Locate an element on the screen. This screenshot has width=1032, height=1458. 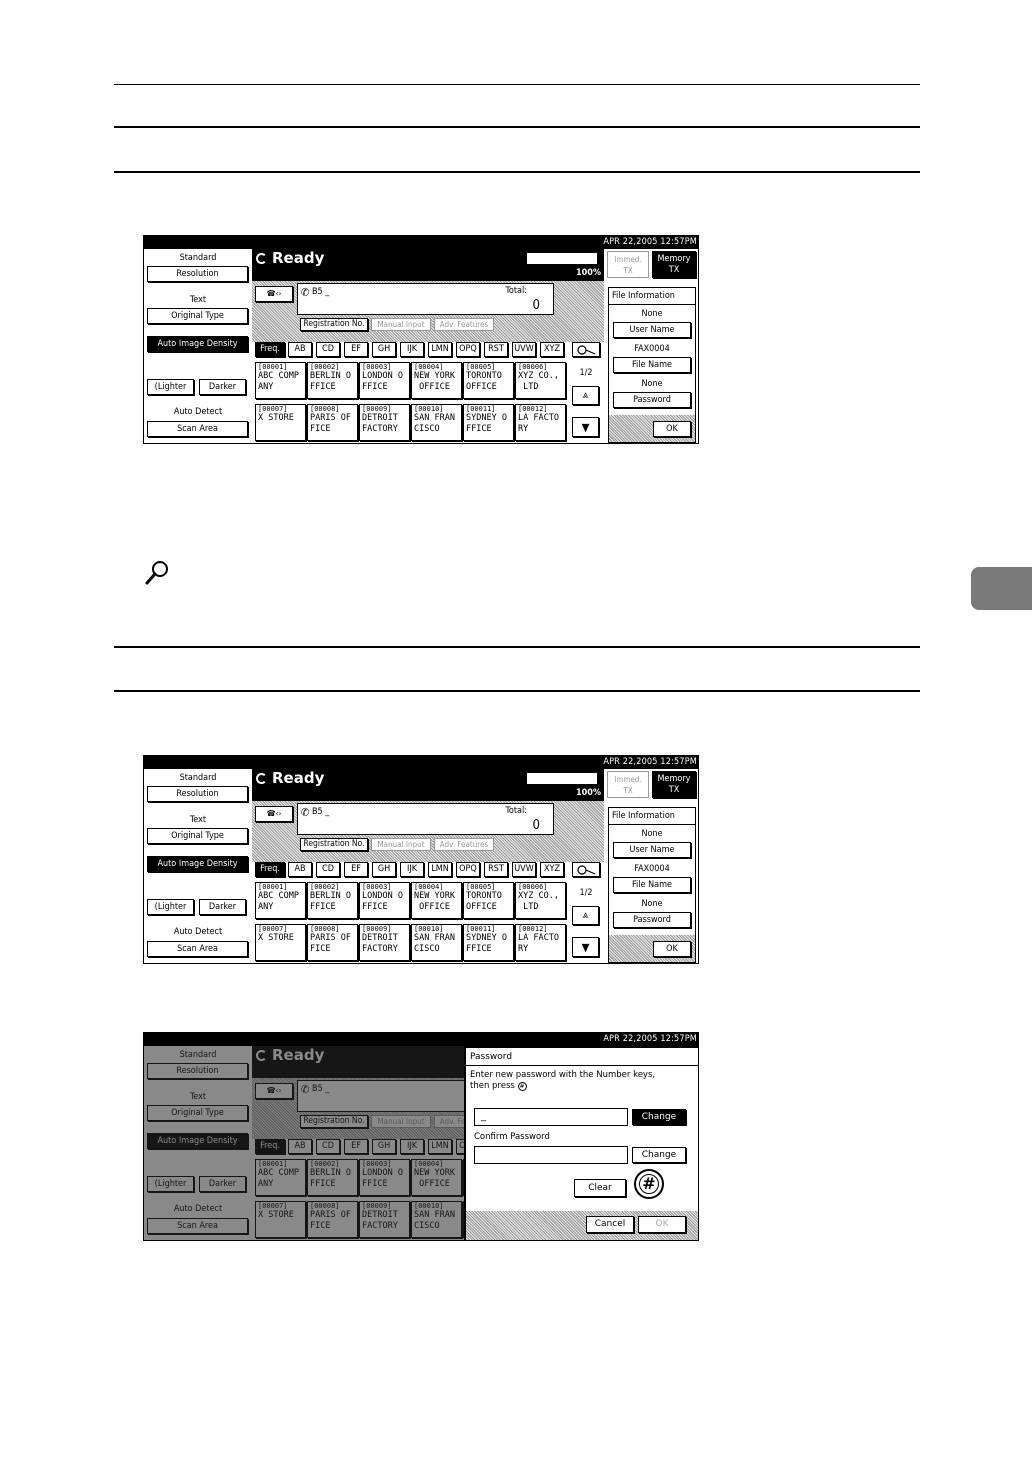
ready-label: Ready is located at coordinates (298, 778).